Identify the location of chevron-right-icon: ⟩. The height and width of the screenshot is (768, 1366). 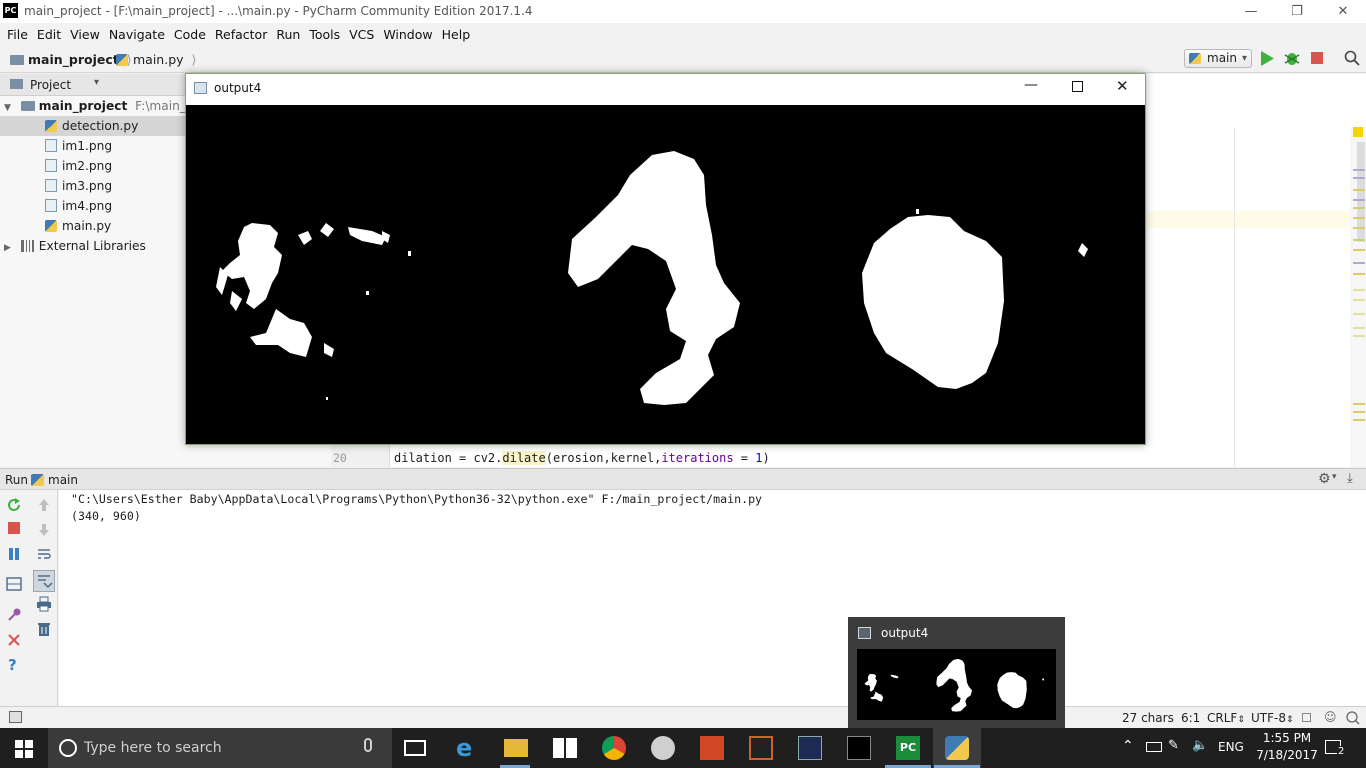
(194, 59).